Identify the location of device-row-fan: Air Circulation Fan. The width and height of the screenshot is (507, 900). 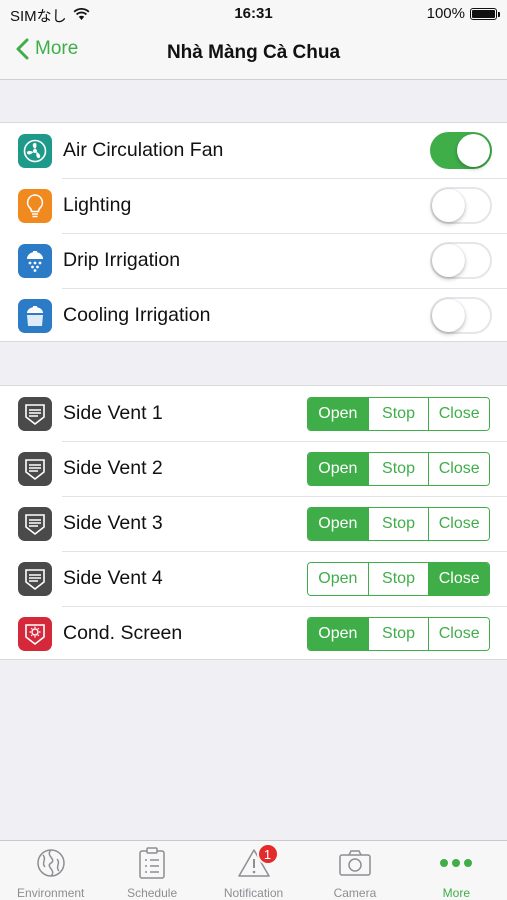
(253, 150).